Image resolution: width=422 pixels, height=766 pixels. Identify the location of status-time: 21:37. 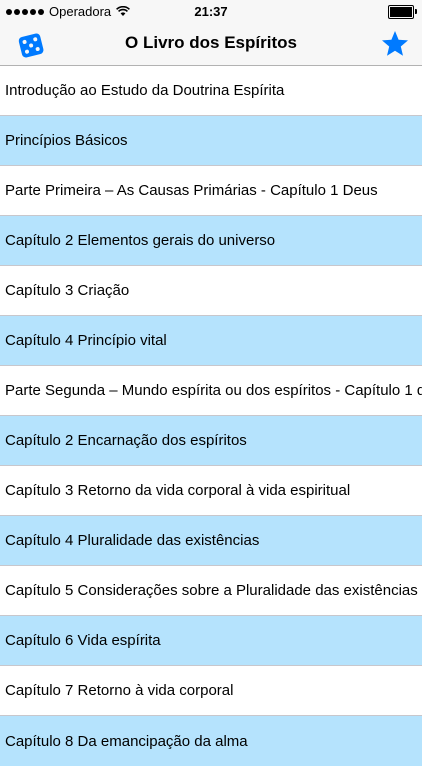
(211, 11).